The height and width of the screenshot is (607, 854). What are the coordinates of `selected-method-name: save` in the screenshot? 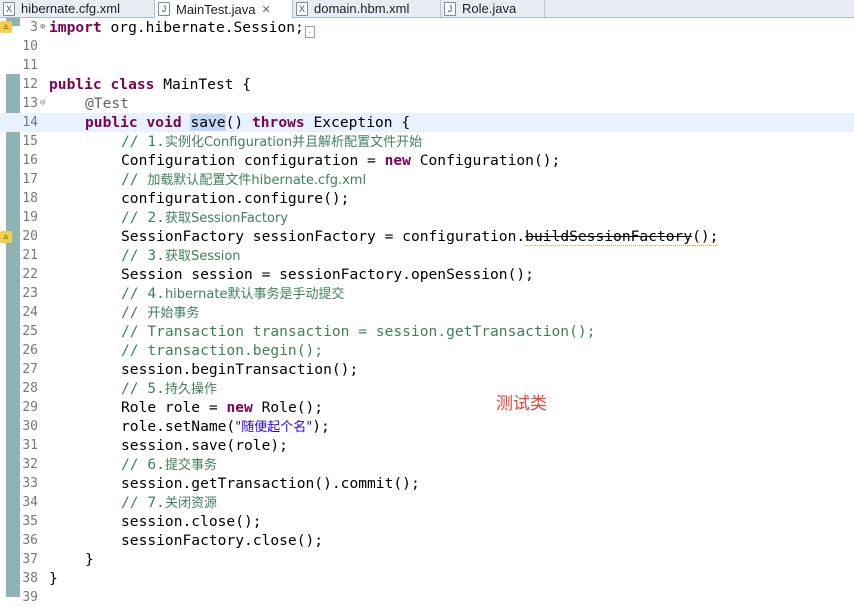 It's located at (208, 122).